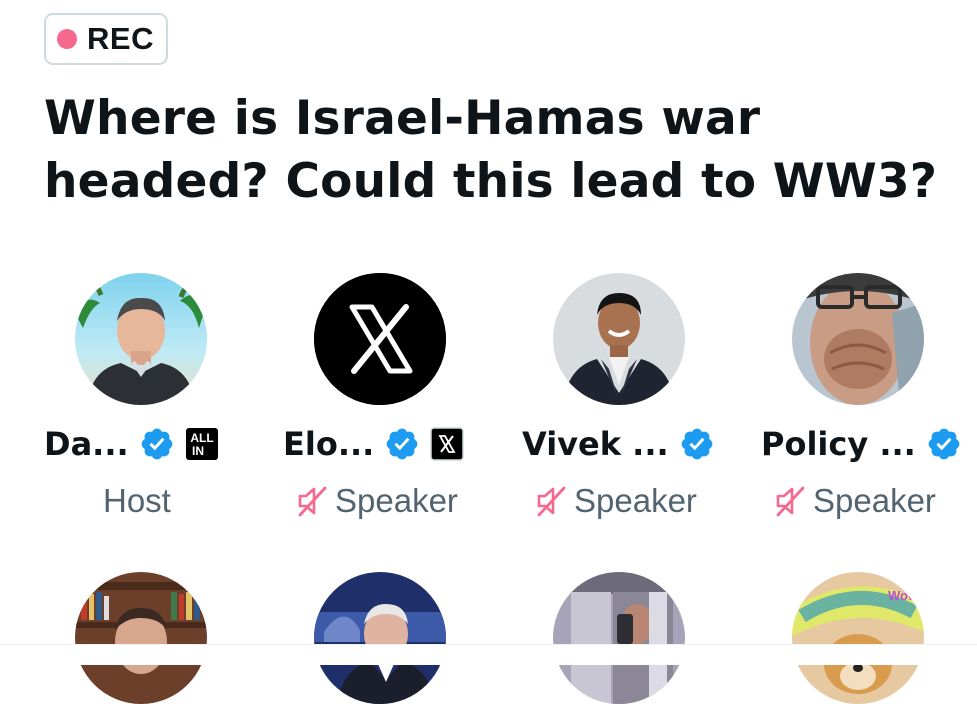  I want to click on participant-card: Vivek ... Speaker, so click(637, 403).